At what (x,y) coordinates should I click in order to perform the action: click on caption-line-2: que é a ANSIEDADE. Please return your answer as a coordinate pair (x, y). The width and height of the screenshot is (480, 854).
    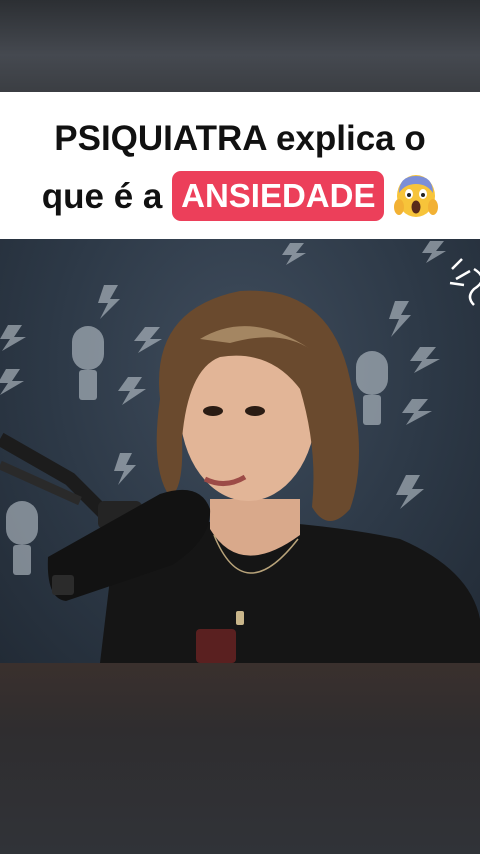
    Looking at the image, I should click on (240, 195).